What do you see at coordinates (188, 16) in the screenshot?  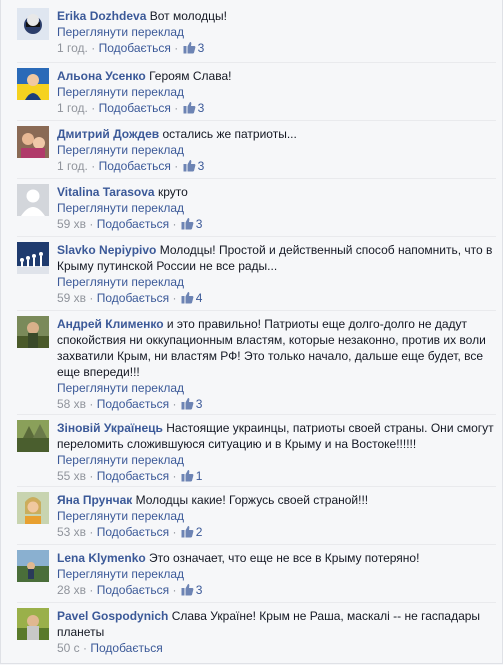 I see `comment-text: Вот молодцы!` at bounding box center [188, 16].